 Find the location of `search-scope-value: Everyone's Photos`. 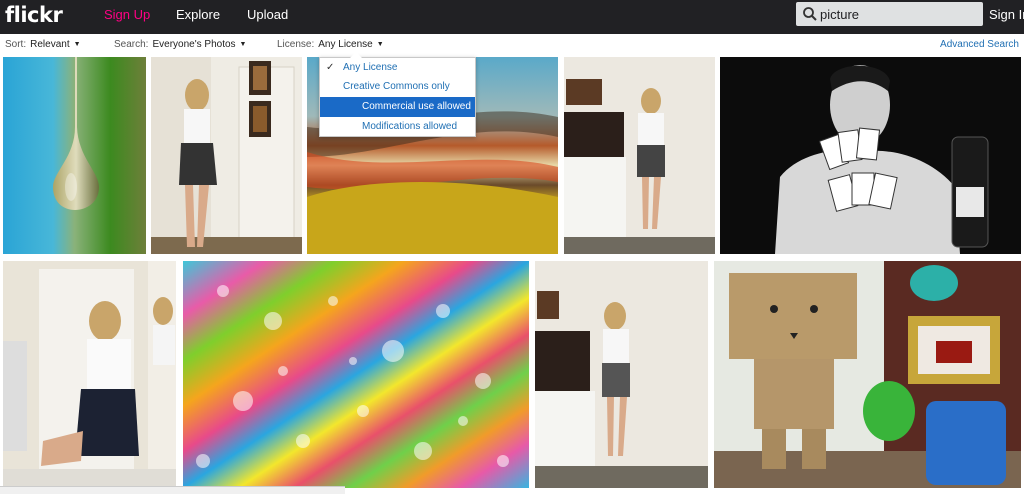

search-scope-value: Everyone's Photos is located at coordinates (193, 44).